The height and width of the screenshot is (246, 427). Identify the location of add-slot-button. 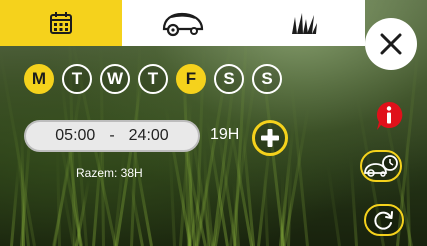
(270, 138).